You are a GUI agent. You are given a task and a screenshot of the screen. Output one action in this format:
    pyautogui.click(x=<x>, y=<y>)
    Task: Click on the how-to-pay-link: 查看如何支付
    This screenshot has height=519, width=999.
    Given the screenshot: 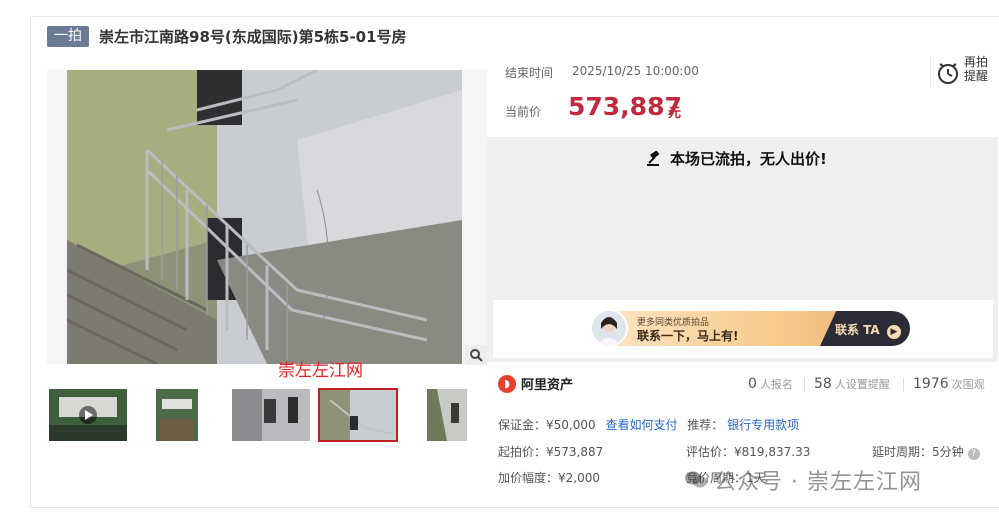 What is the action you would take?
    pyautogui.click(x=641, y=425)
    